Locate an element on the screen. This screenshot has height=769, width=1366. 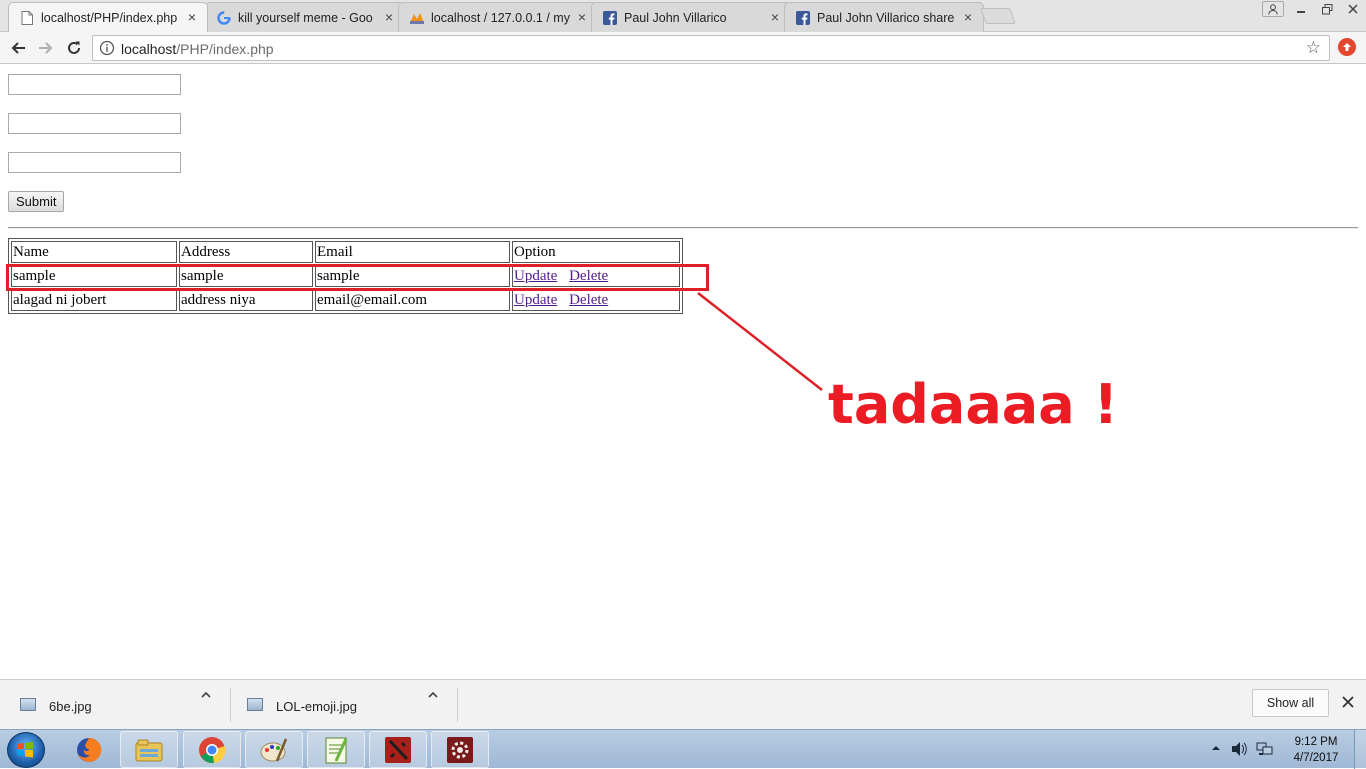
extension-icon is located at coordinates (1347, 47).